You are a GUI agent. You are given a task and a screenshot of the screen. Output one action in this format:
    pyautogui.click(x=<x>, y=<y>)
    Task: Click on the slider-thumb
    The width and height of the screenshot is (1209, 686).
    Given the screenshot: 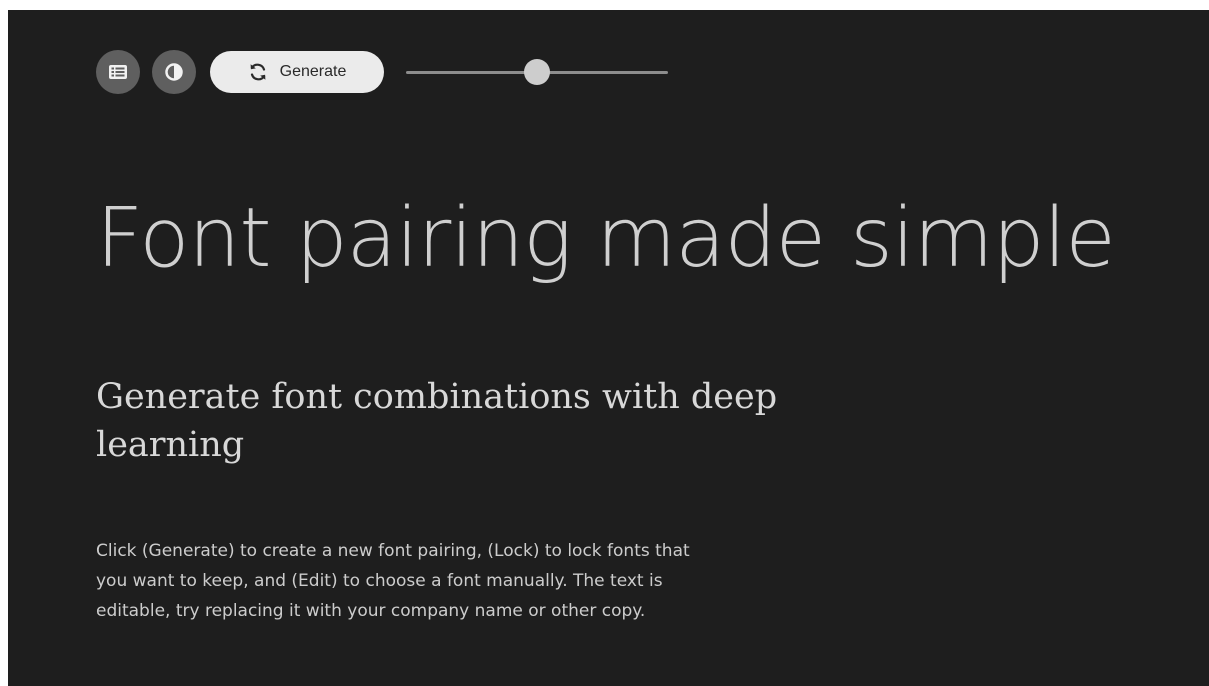 What is the action you would take?
    pyautogui.click(x=537, y=72)
    